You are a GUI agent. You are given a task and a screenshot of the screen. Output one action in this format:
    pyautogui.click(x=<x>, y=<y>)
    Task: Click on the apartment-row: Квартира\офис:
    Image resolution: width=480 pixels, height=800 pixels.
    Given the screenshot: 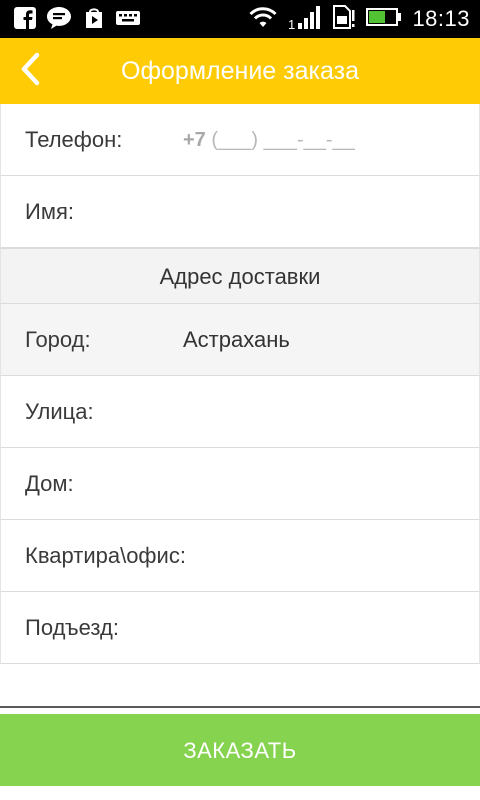 What is the action you would take?
    pyautogui.click(x=240, y=556)
    